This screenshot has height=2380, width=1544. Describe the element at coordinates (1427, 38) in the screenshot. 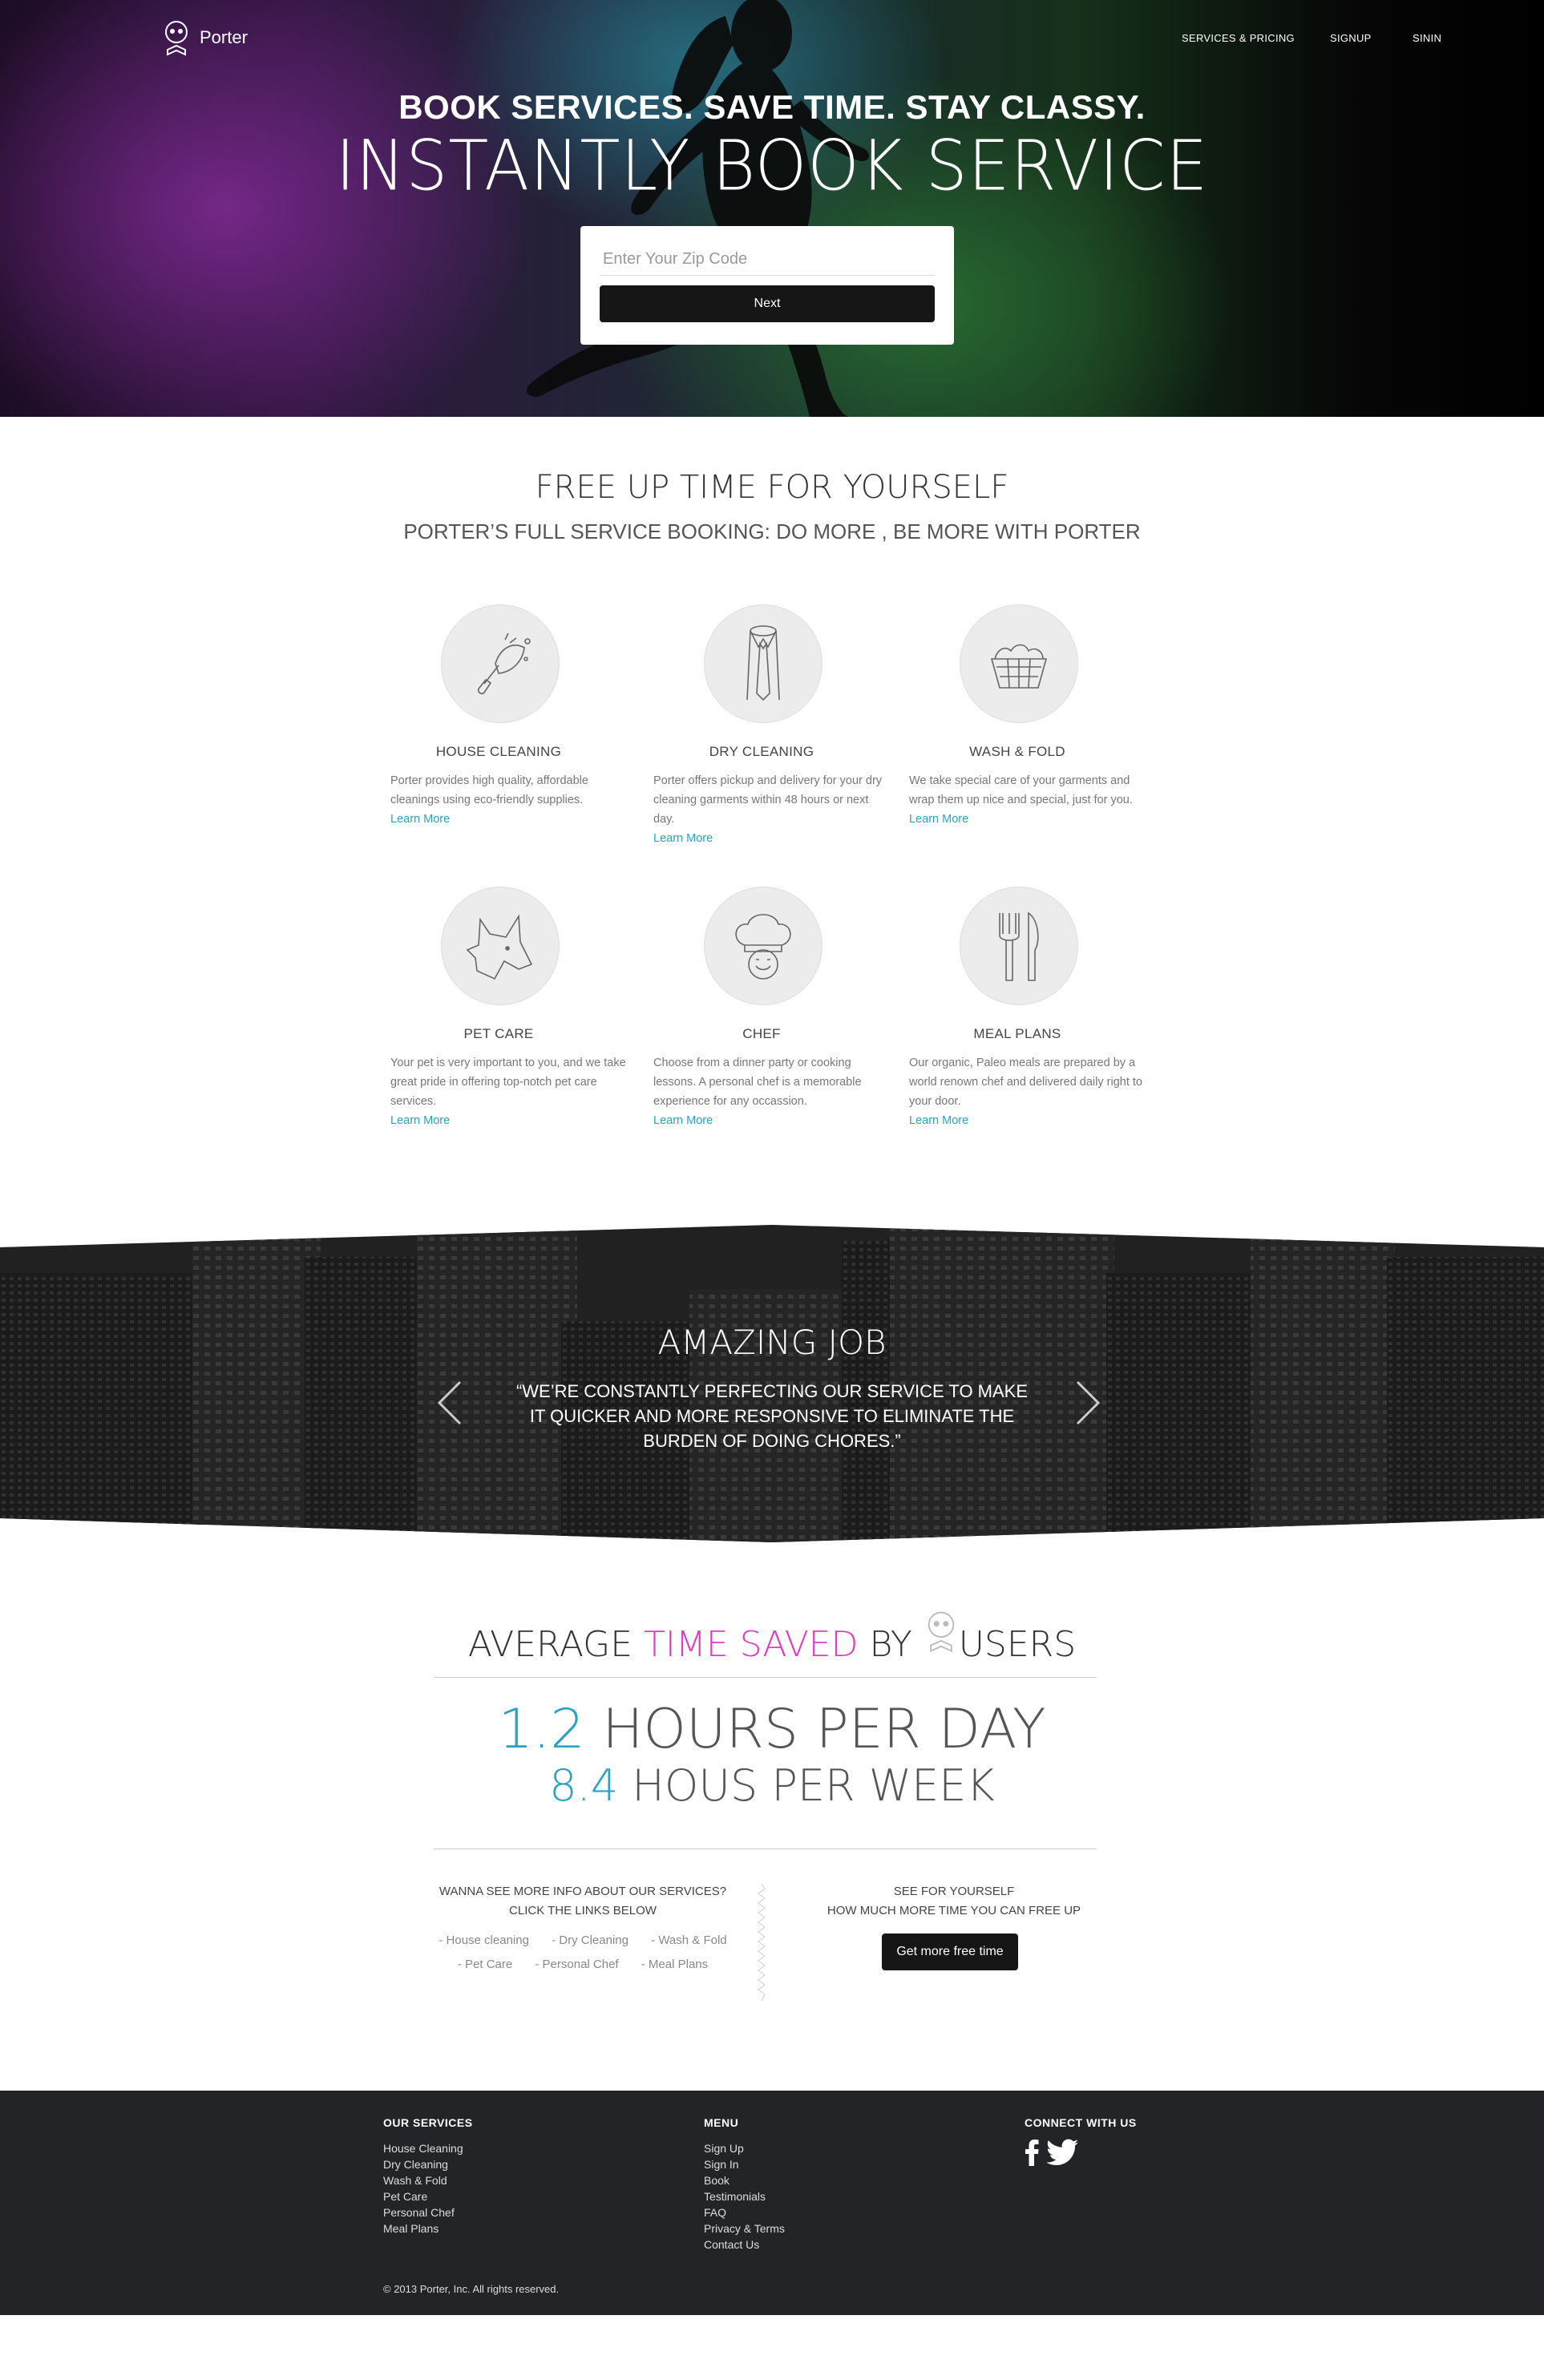

I see `nav-signin: SININ` at that location.